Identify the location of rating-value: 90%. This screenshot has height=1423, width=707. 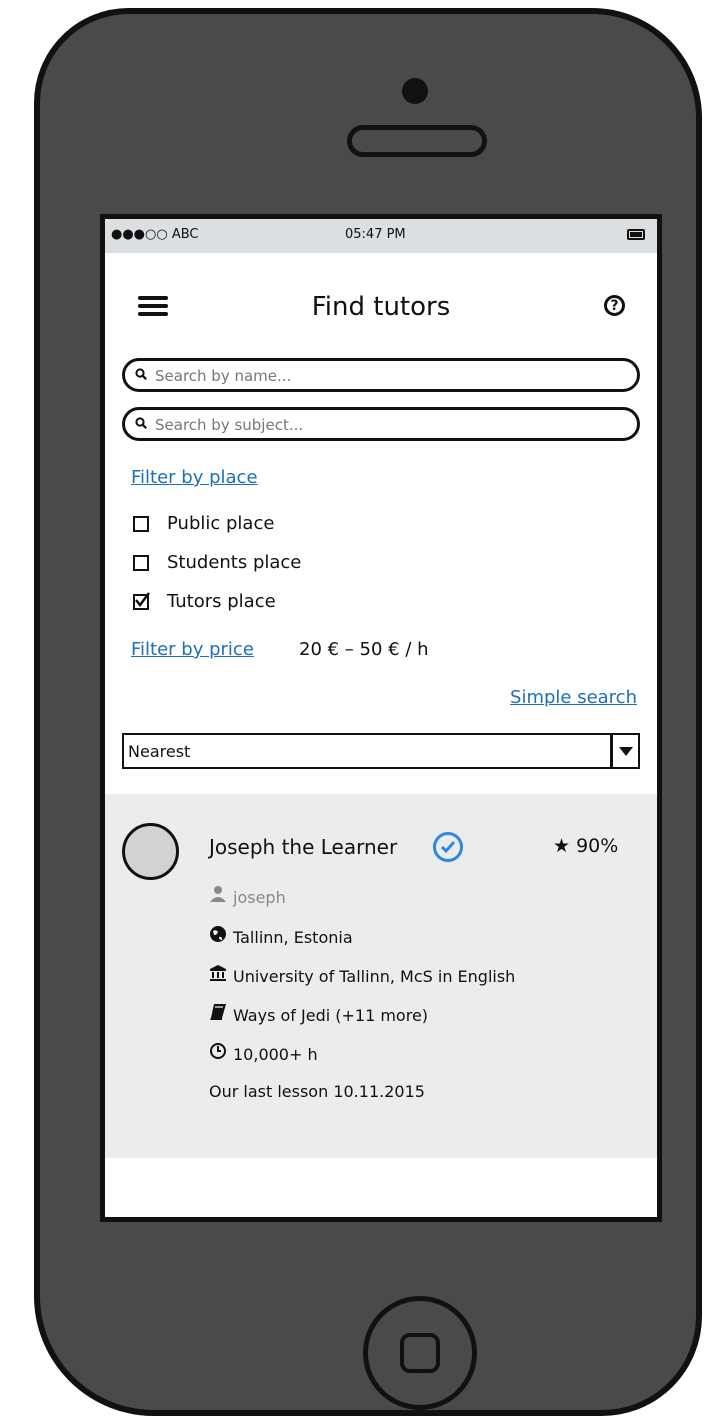
(597, 846).